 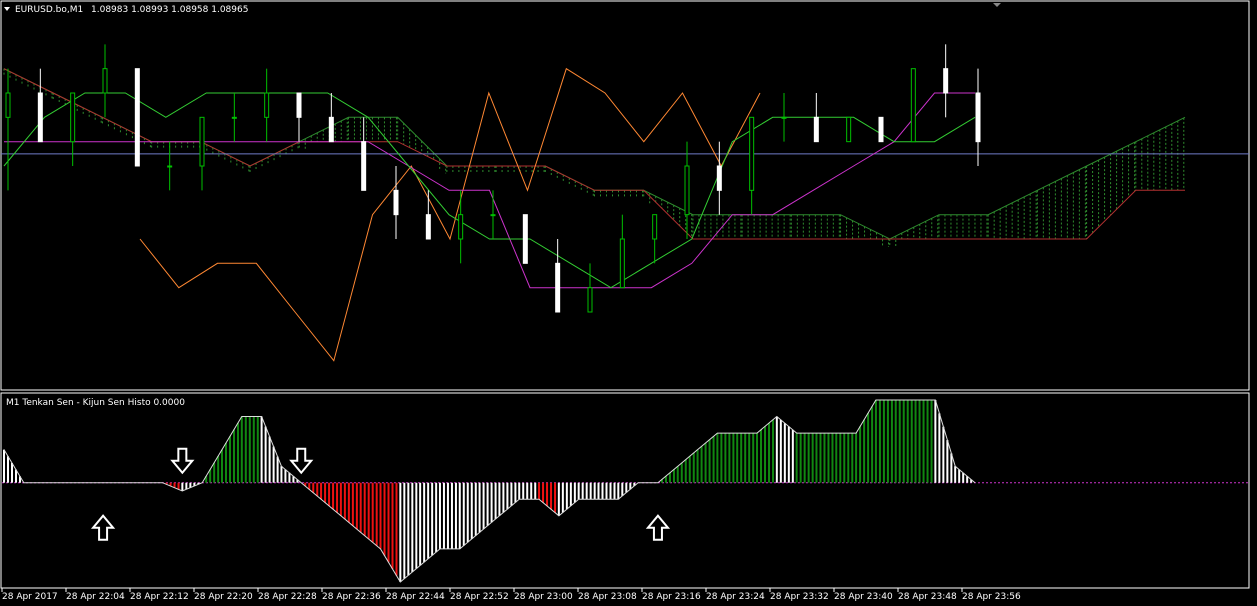 I want to click on time-tick-label: 28 Apr 22:44, so click(x=415, y=597).